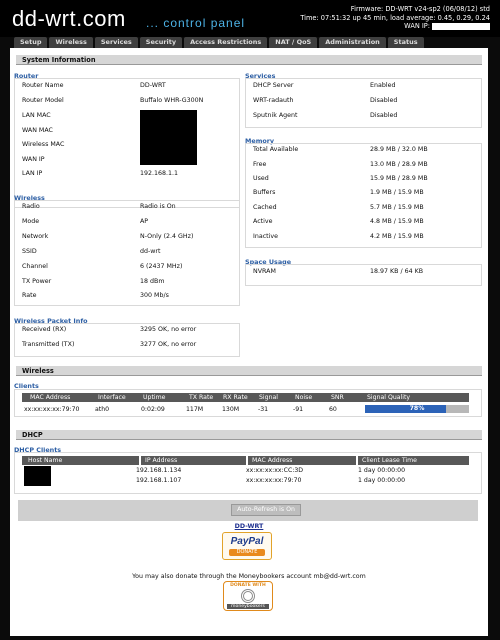 Image resolution: width=500 pixels, height=640 pixels. Describe the element at coordinates (264, 271) in the screenshot. I see `nvram-label: NVRAM` at that location.